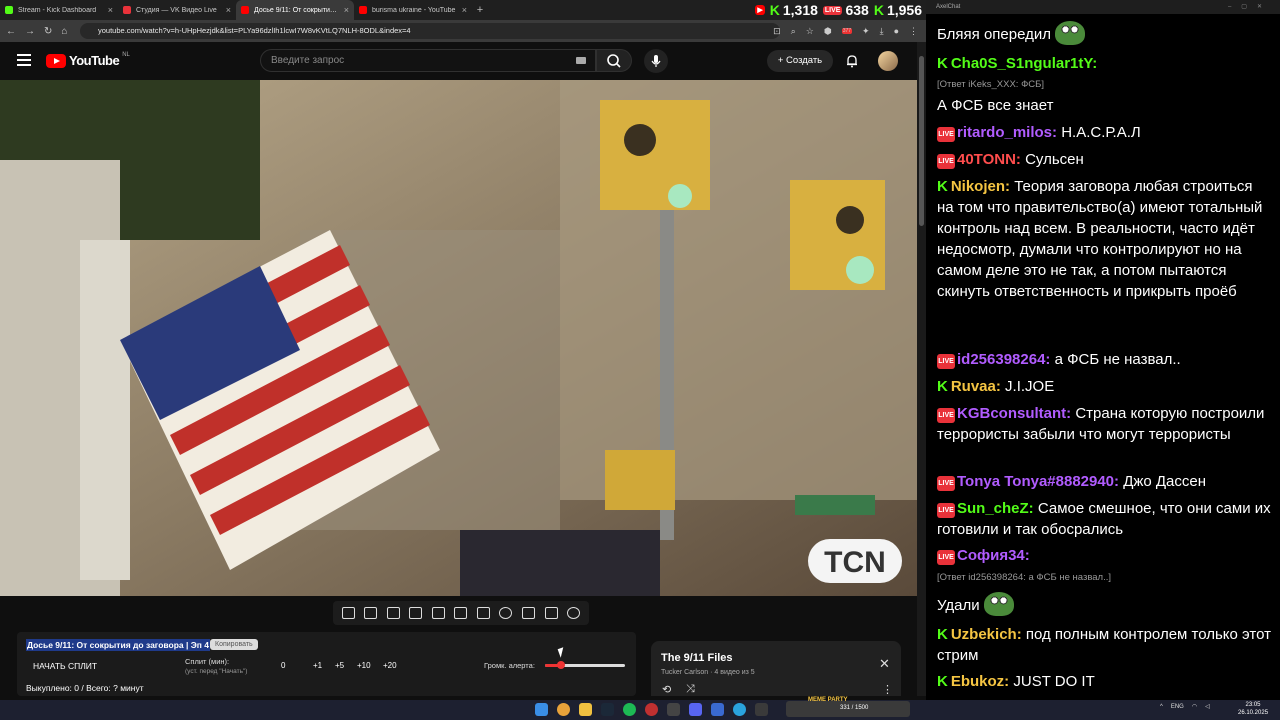  I want to click on chat-username: ritardo_milos:, so click(1007, 132).